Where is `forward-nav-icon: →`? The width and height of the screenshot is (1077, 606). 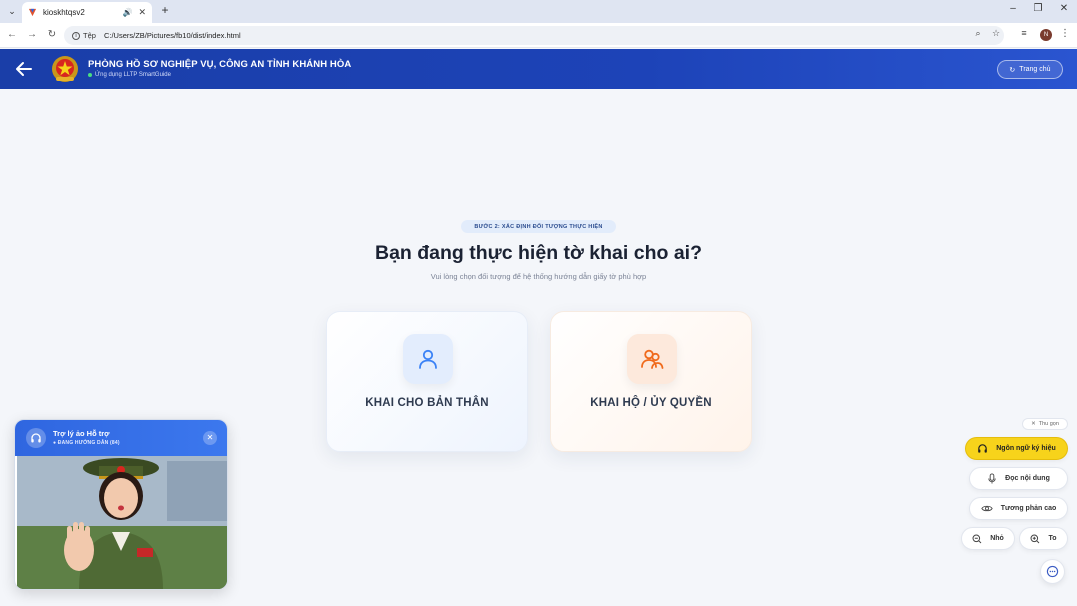 forward-nav-icon: → is located at coordinates (32, 35).